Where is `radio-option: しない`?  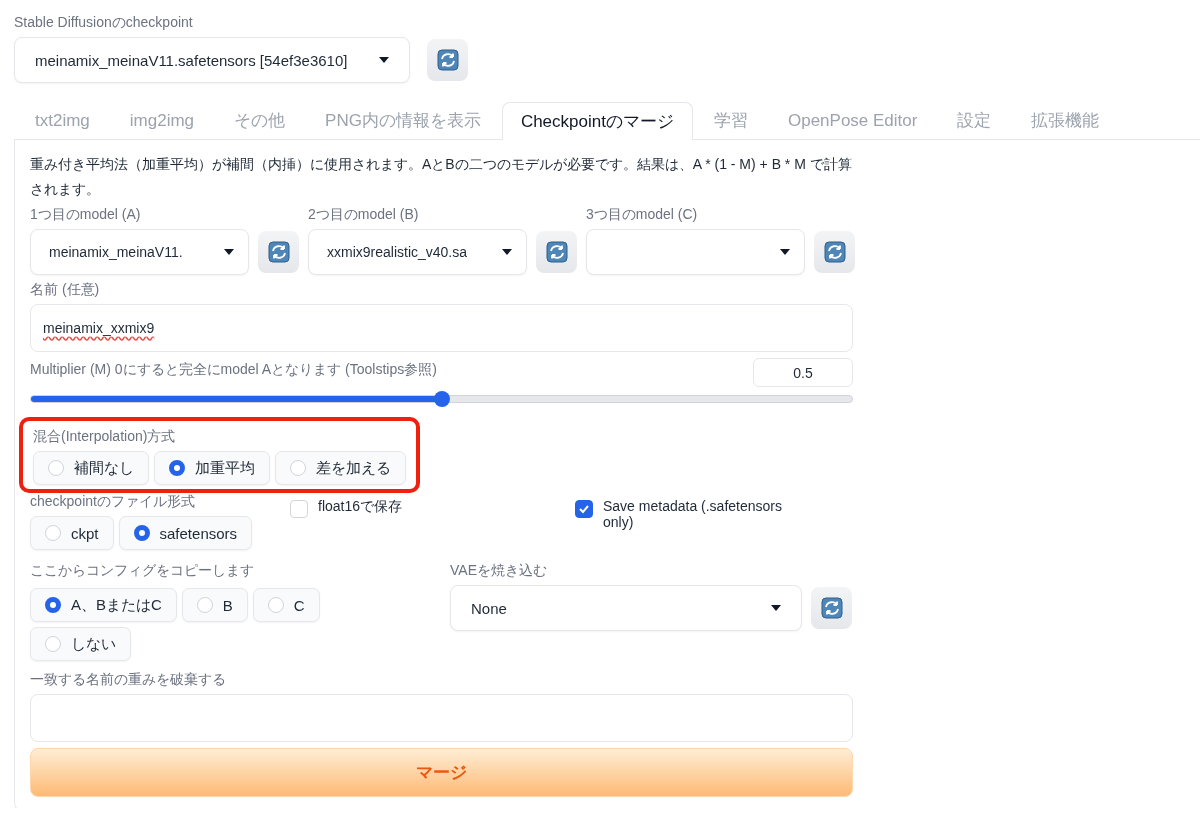 radio-option: しない is located at coordinates (80, 644).